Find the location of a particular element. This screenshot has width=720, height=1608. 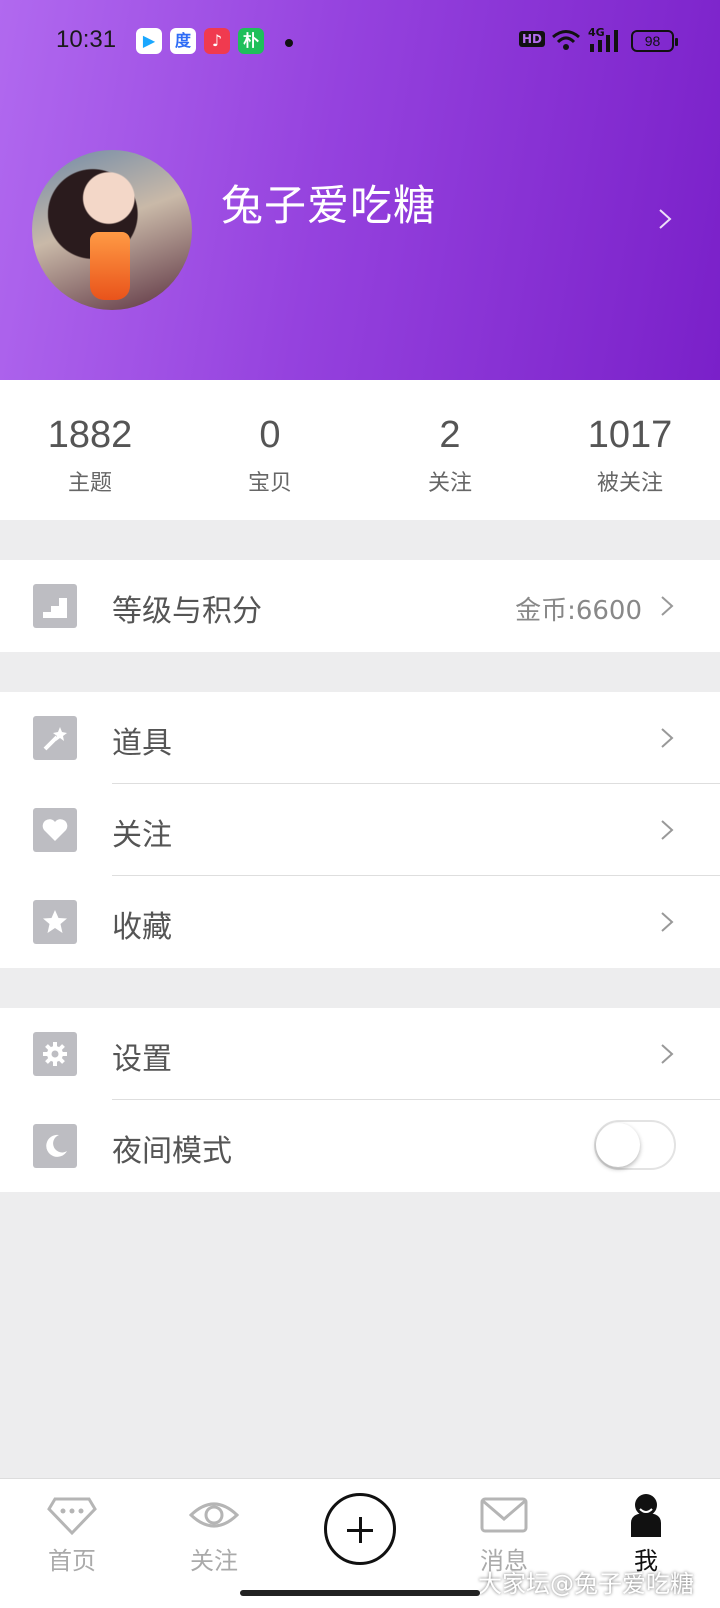

coin-balance: 金币:6600 is located at coordinates (578, 611).